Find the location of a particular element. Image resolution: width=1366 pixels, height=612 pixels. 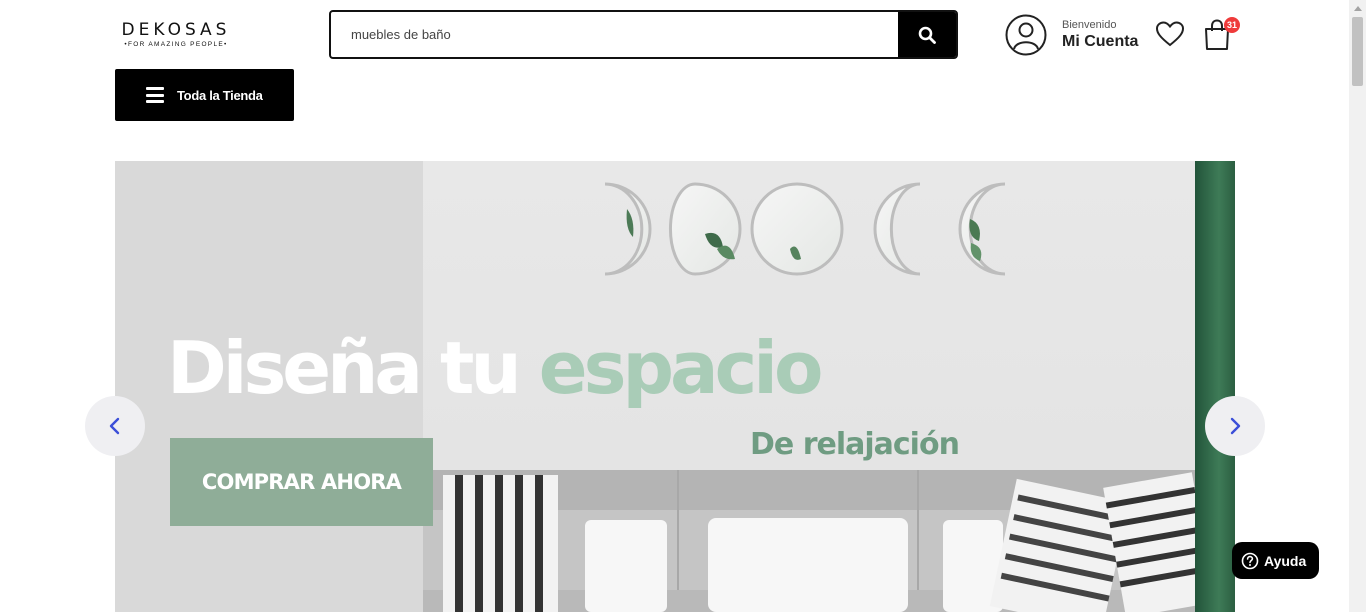

heart-icon is located at coordinates (1170, 34).